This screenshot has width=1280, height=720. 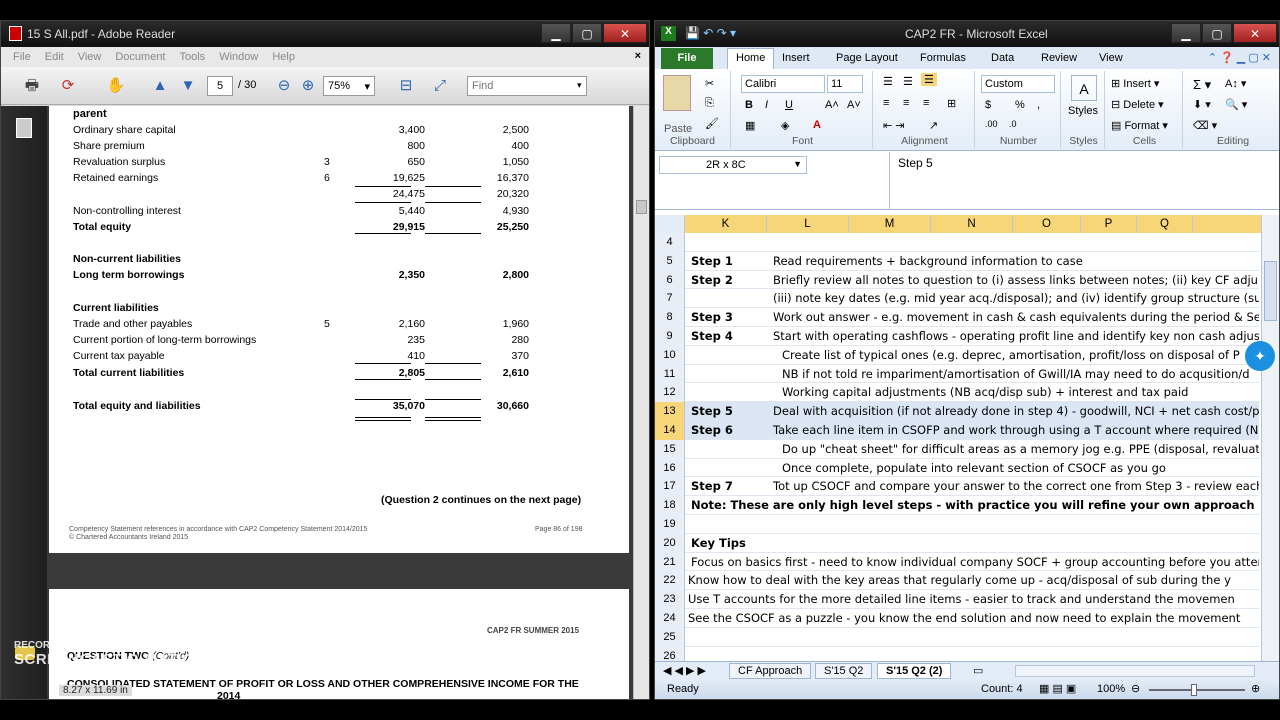 I want to click on row-number: 14, so click(x=670, y=430).